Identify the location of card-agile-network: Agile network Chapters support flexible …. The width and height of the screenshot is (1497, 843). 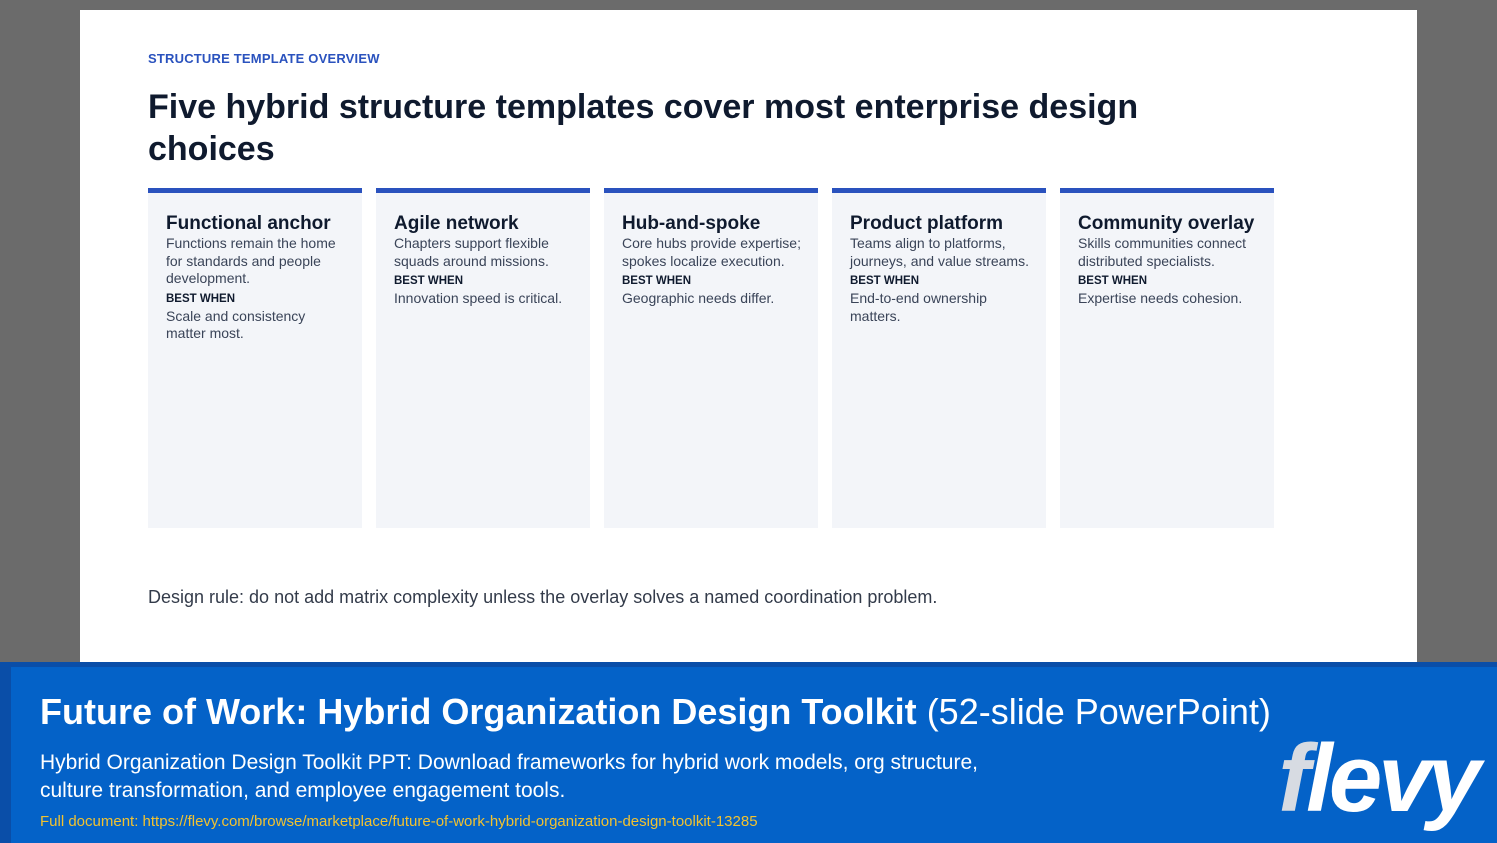
(483, 358).